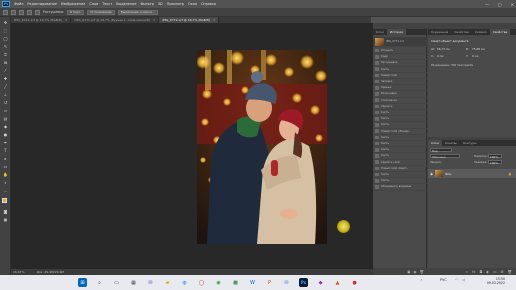  Describe the element at coordinates (201, 282) in the screenshot. I see `opera-icon: ◯` at that location.